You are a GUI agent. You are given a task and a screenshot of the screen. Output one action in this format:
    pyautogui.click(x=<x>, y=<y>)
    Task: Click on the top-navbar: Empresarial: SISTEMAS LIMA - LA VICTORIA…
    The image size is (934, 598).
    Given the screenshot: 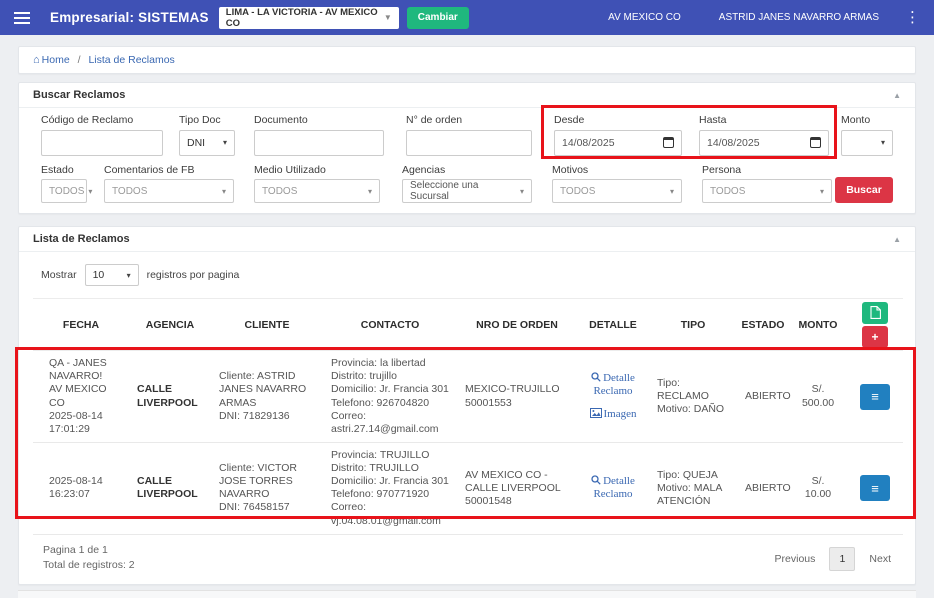 What is the action you would take?
    pyautogui.click(x=467, y=17)
    